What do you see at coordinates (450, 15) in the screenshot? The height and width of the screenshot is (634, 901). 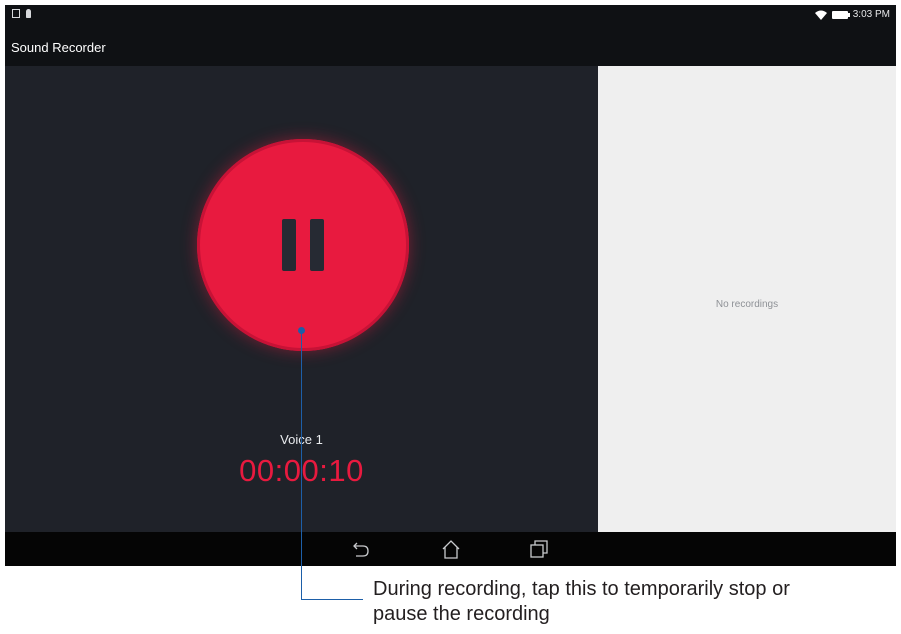 I see `status-bar: 3:03 PM` at bounding box center [450, 15].